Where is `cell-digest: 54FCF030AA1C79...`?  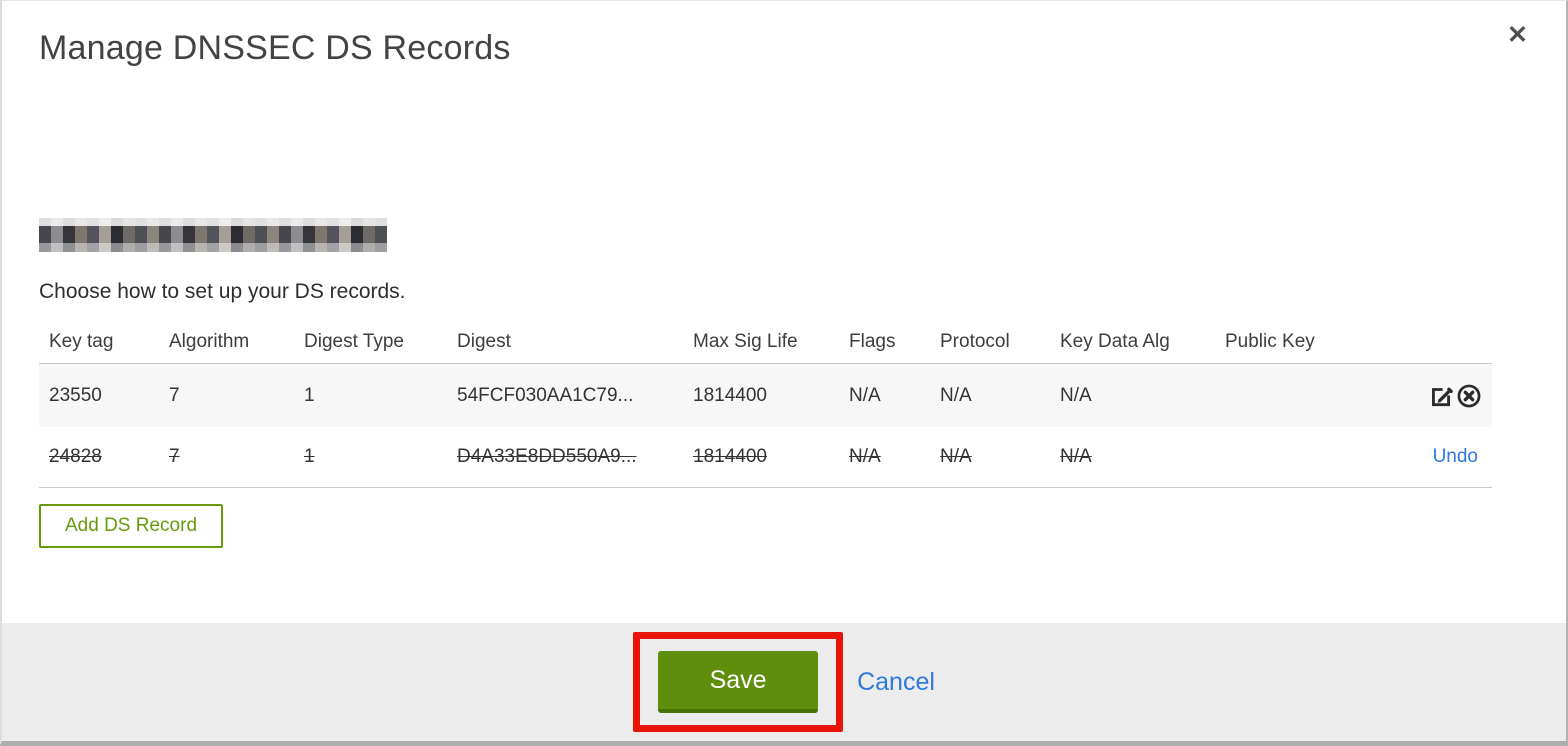 cell-digest: 54FCF030AA1C79... is located at coordinates (545, 395).